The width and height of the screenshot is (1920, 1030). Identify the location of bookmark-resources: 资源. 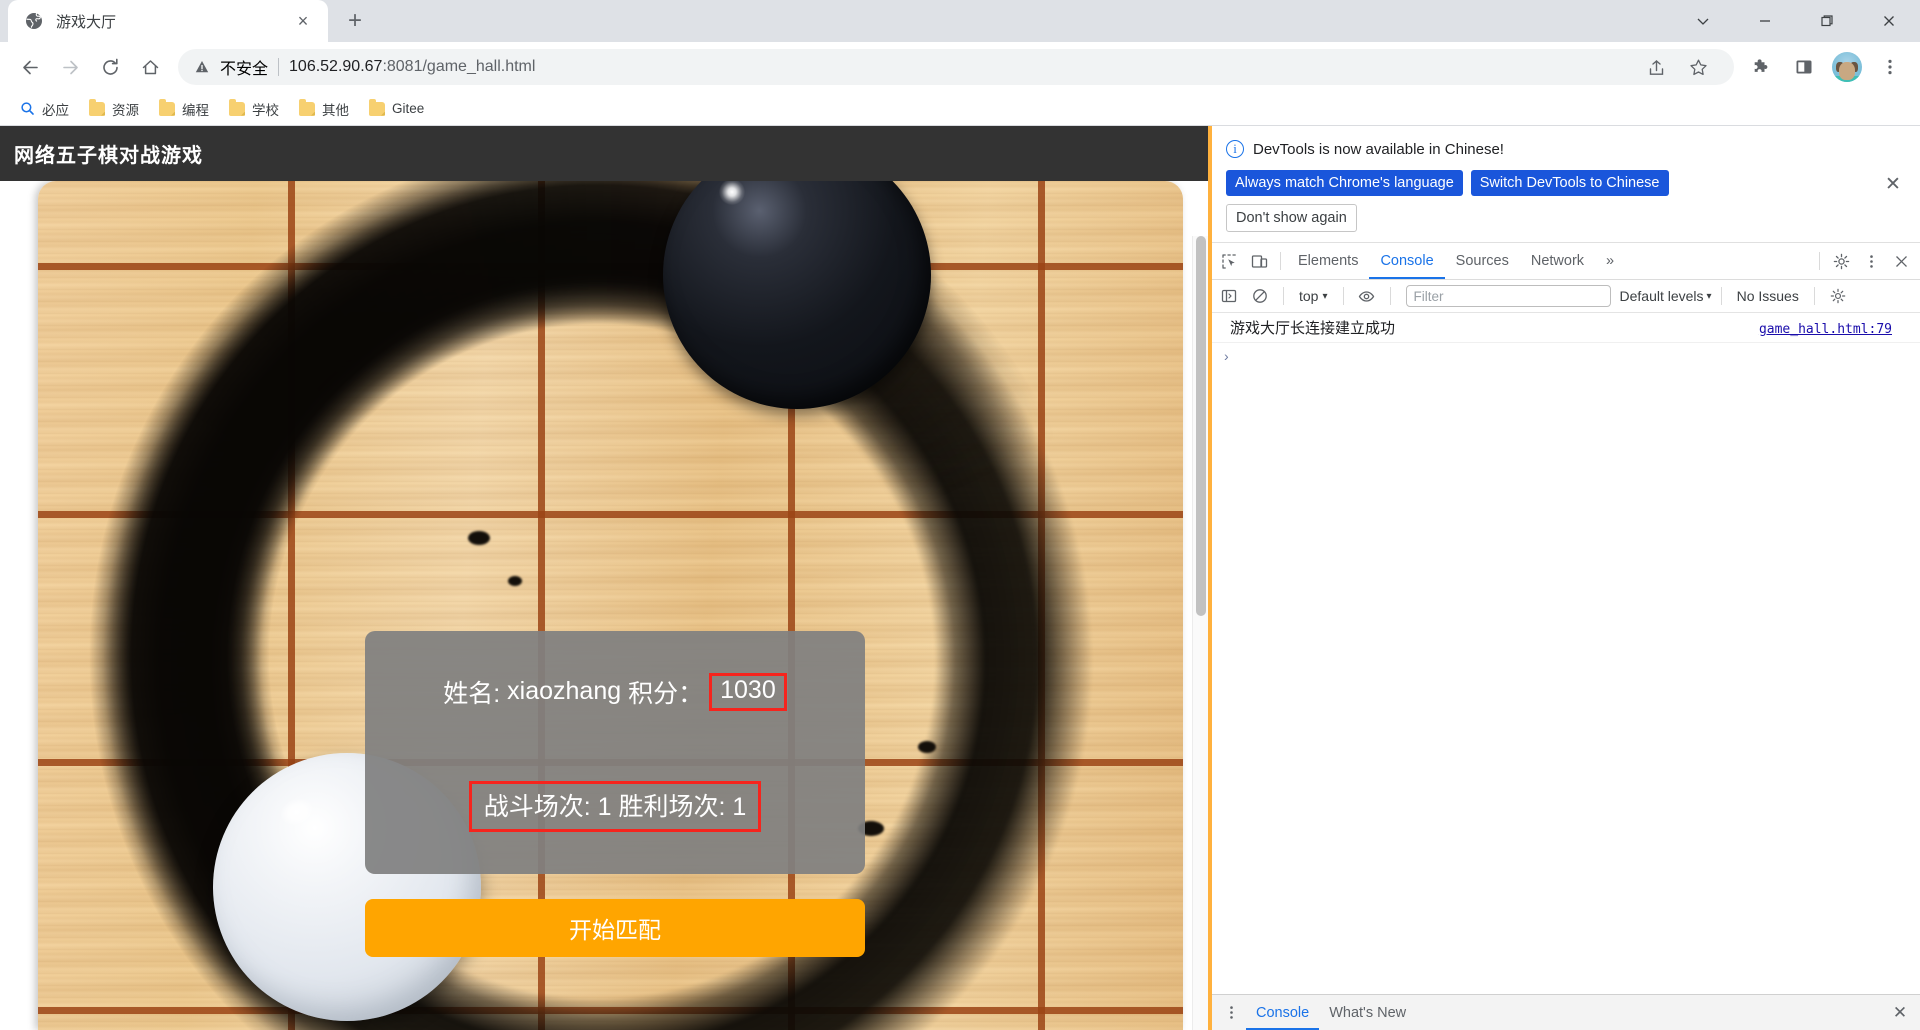
(114, 109).